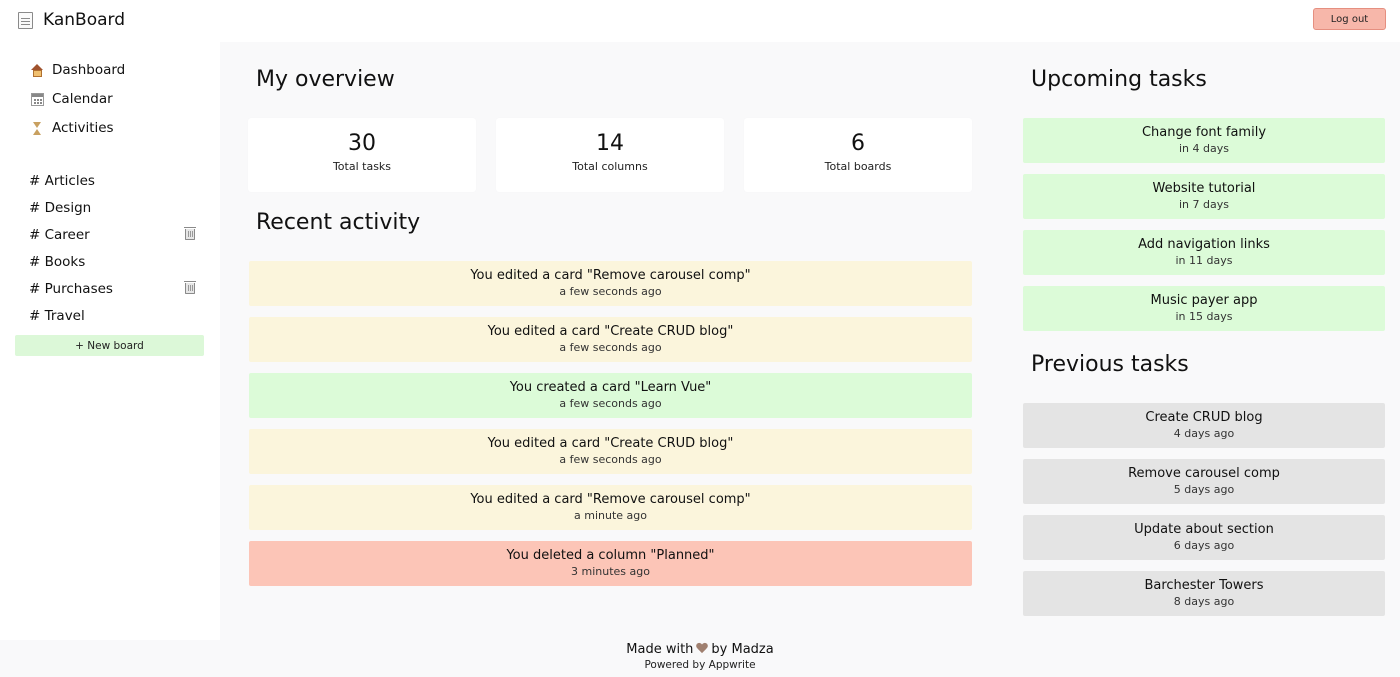  I want to click on task-name: Update about section, so click(1204, 529).